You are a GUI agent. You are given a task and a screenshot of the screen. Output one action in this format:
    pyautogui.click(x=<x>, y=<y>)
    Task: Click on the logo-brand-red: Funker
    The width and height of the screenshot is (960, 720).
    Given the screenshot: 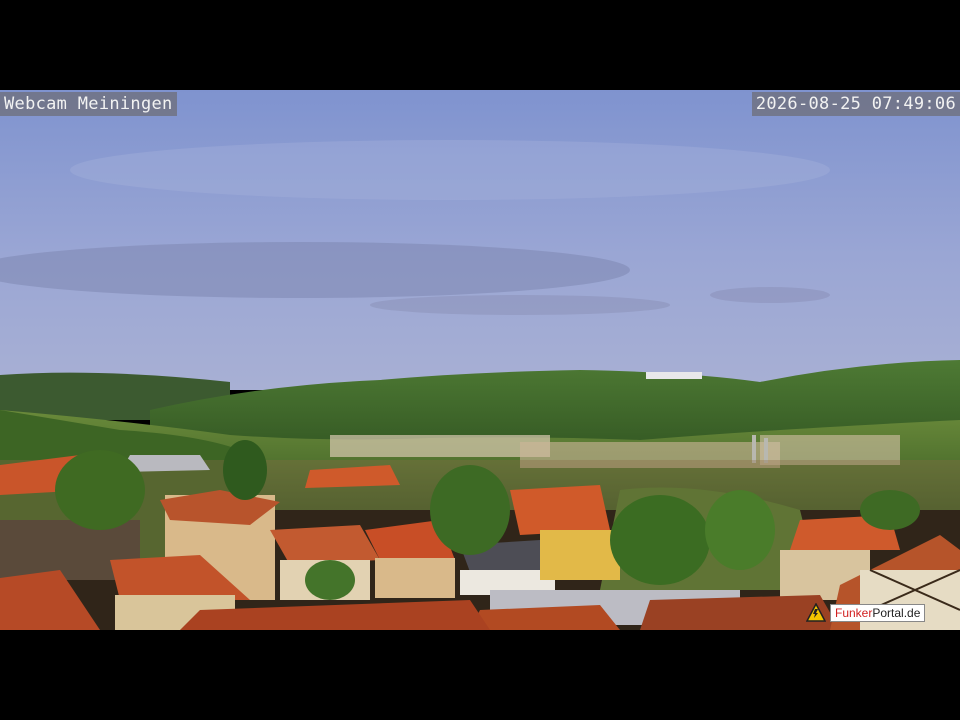 What is the action you would take?
    pyautogui.click(x=854, y=613)
    